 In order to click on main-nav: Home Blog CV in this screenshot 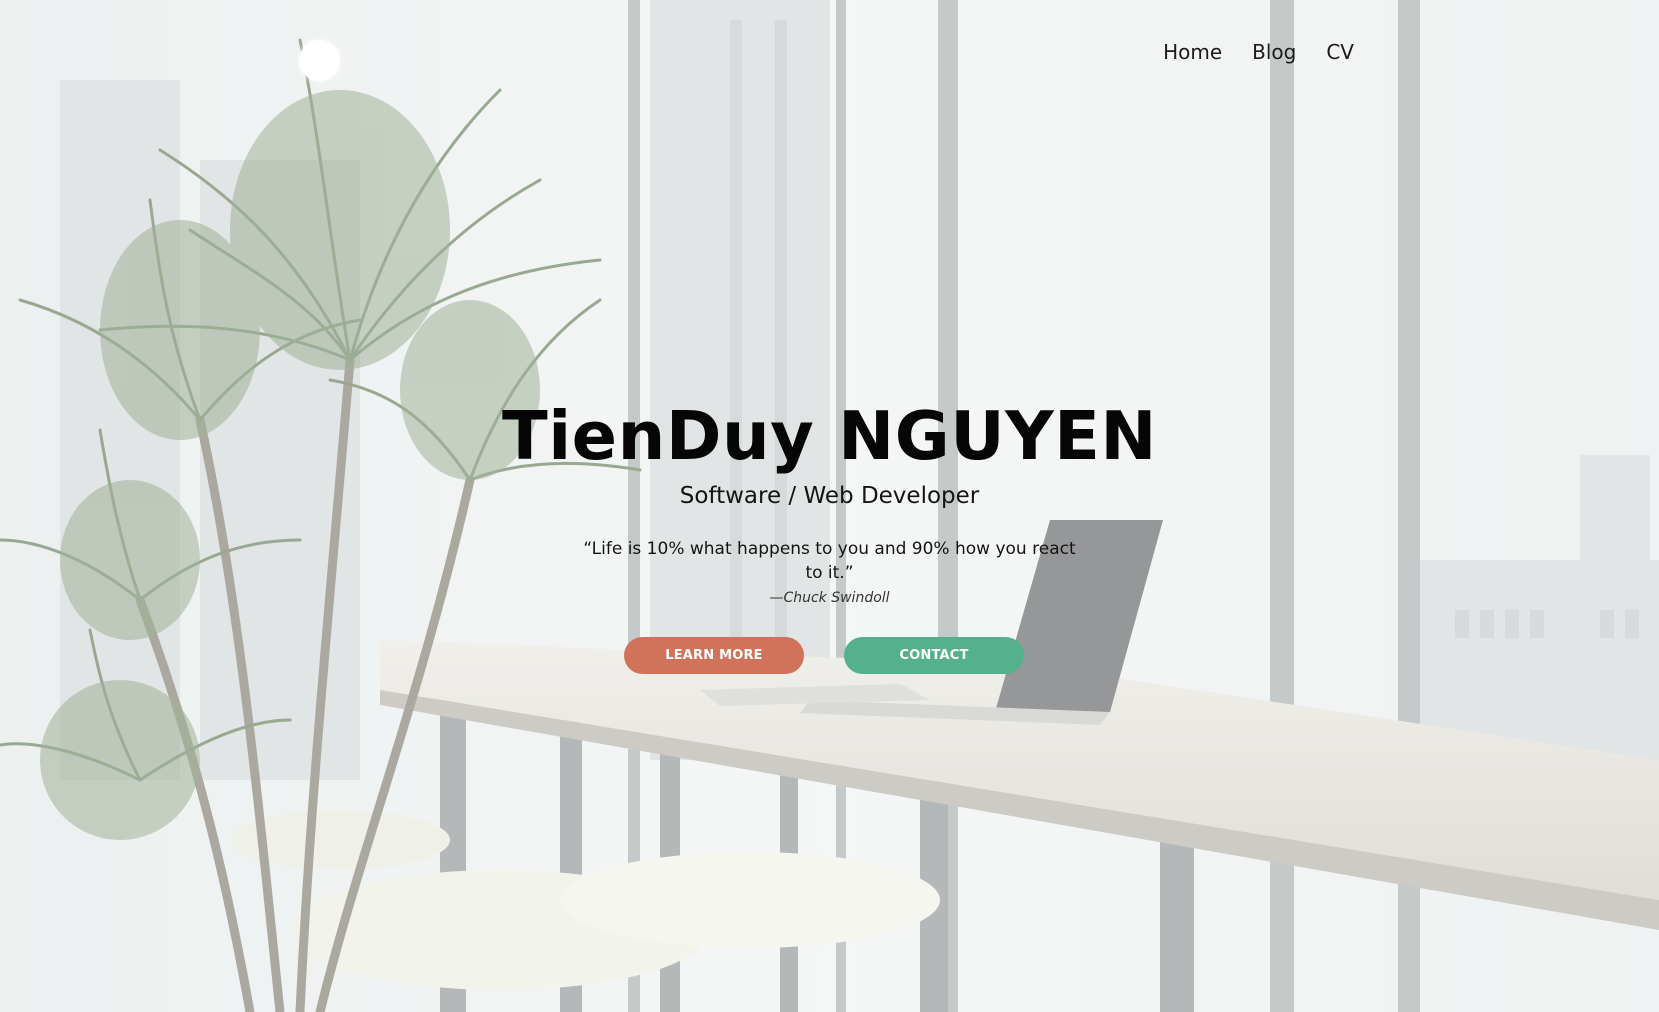, I will do `click(1258, 52)`.